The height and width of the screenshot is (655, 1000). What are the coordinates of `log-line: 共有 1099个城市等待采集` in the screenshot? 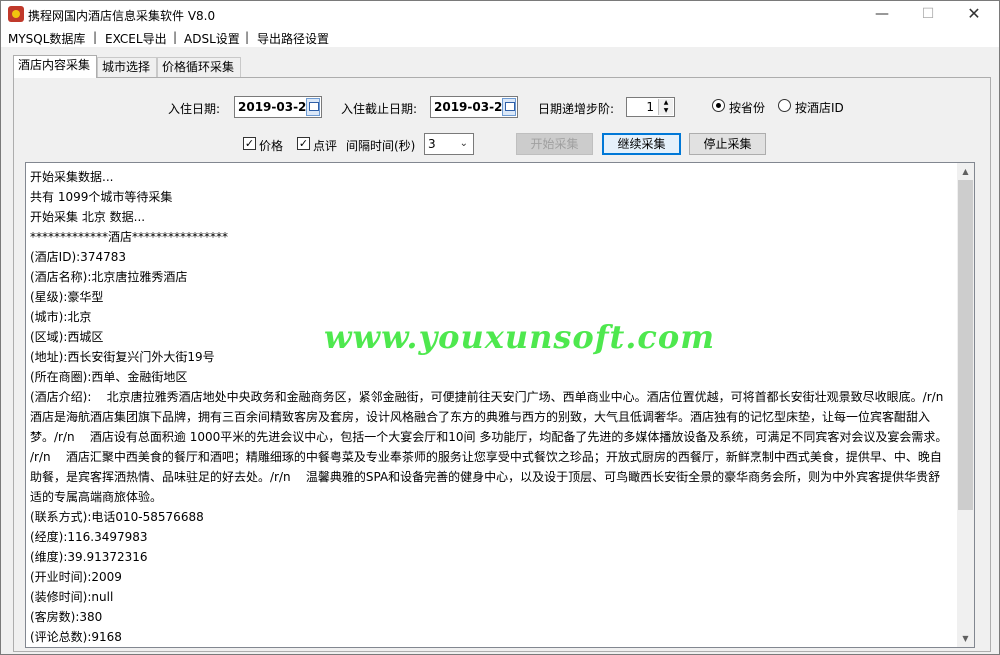 It's located at (101, 197).